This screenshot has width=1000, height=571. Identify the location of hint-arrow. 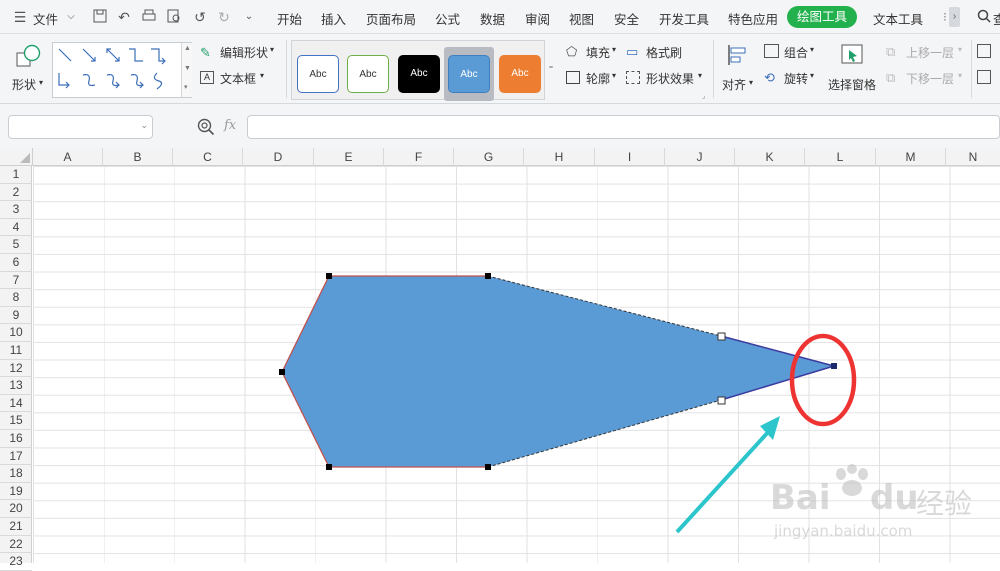
(723, 481).